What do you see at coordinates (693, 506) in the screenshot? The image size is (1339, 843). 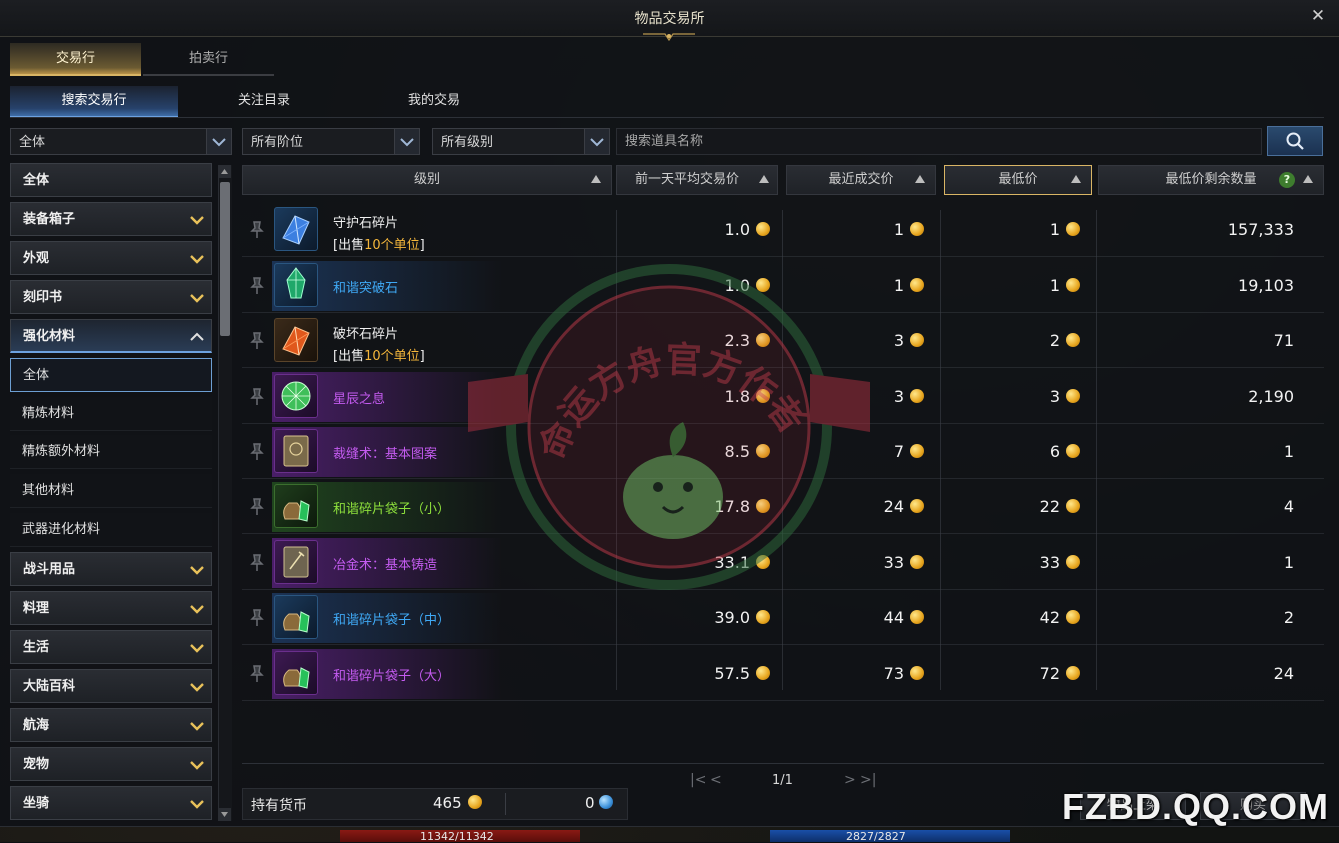 I see `avg-price: 17.8` at bounding box center [693, 506].